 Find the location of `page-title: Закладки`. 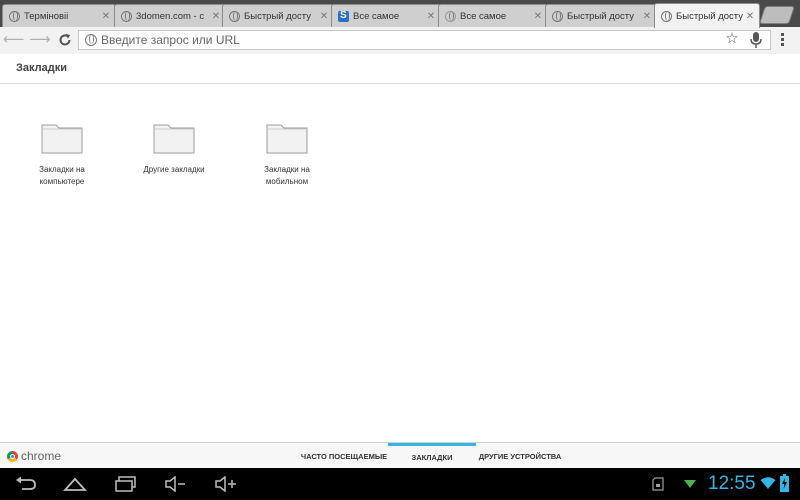

page-title: Закладки is located at coordinates (42, 68).